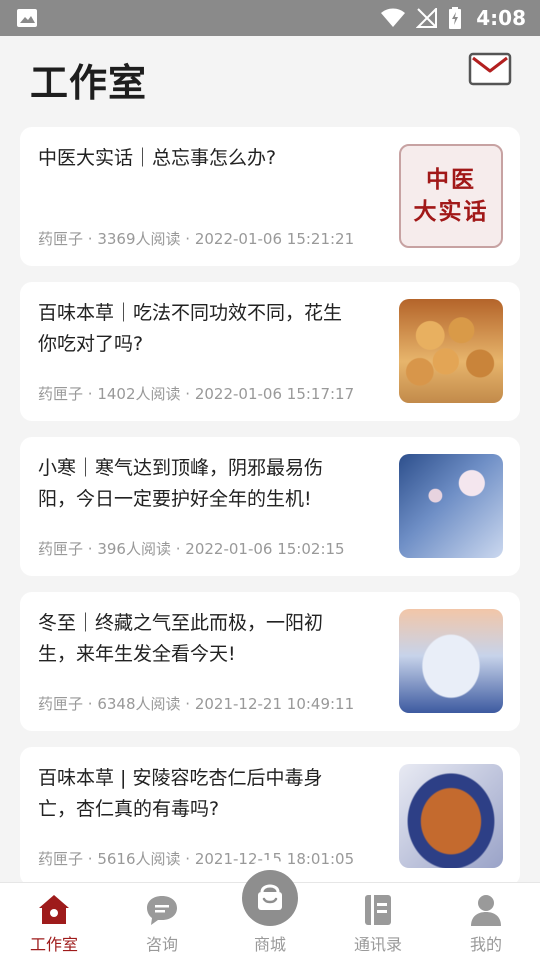 The height and width of the screenshot is (960, 540). Describe the element at coordinates (139, 394) in the screenshot. I see `article-reads: 1402人阅读` at that location.